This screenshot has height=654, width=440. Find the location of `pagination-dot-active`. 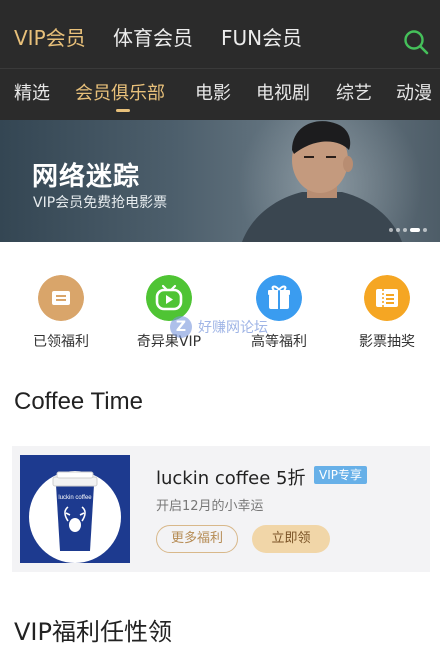

pagination-dot-active is located at coordinates (415, 230).